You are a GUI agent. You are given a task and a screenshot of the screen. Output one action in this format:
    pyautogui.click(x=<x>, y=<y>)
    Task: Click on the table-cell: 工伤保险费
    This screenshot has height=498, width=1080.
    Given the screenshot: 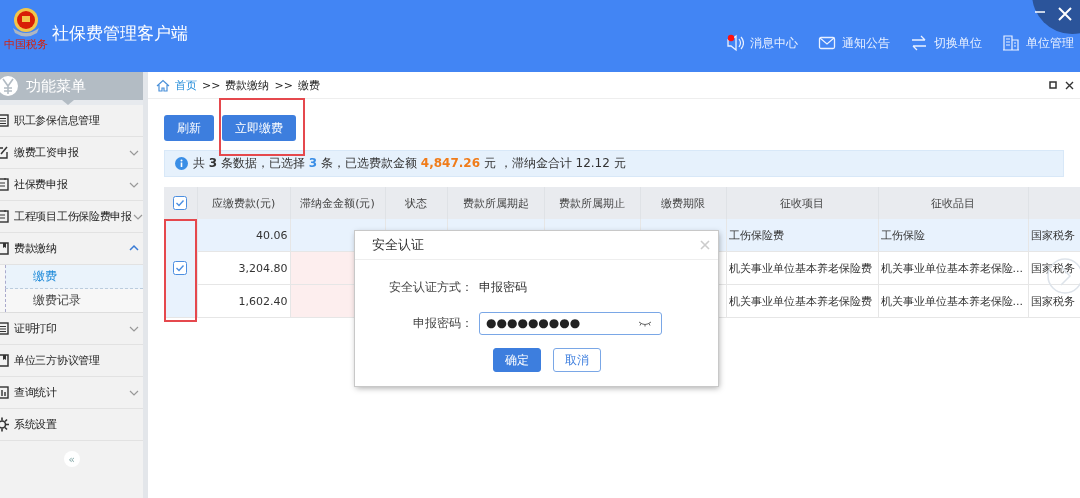 What is the action you would take?
    pyautogui.click(x=756, y=235)
    